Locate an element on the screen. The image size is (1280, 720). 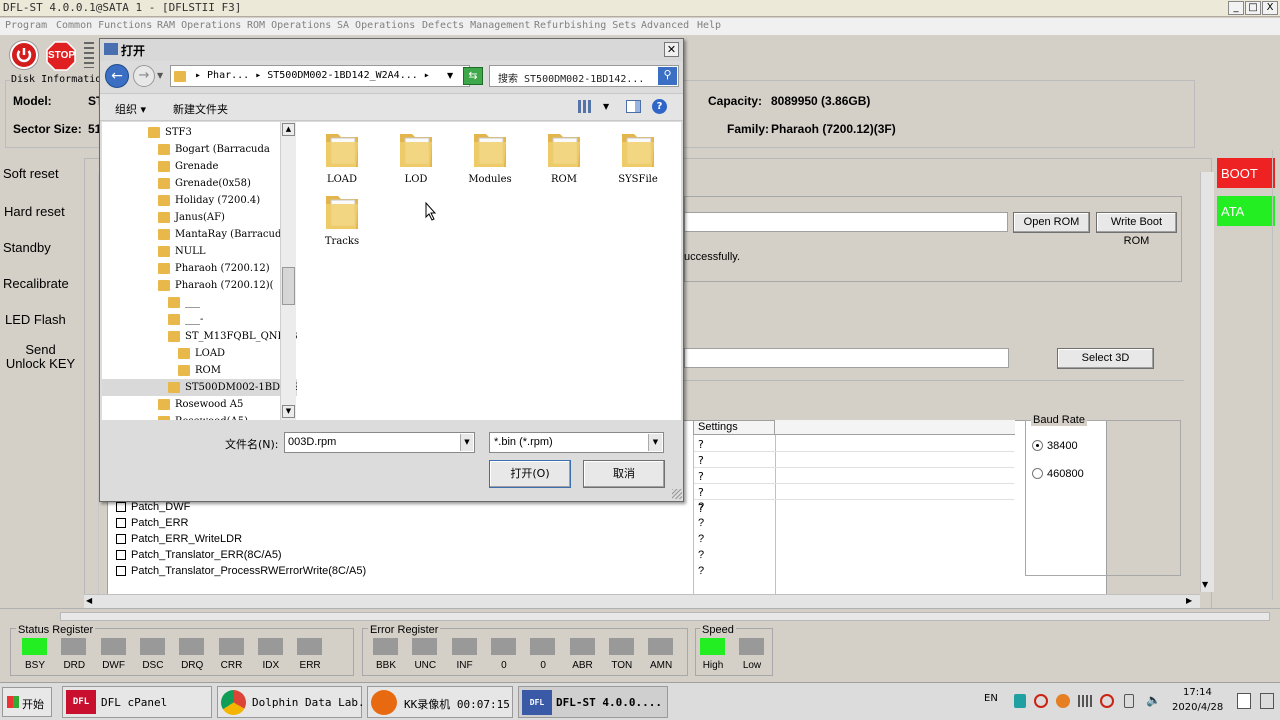
tree-item: LOAD is located at coordinates (210, 353).